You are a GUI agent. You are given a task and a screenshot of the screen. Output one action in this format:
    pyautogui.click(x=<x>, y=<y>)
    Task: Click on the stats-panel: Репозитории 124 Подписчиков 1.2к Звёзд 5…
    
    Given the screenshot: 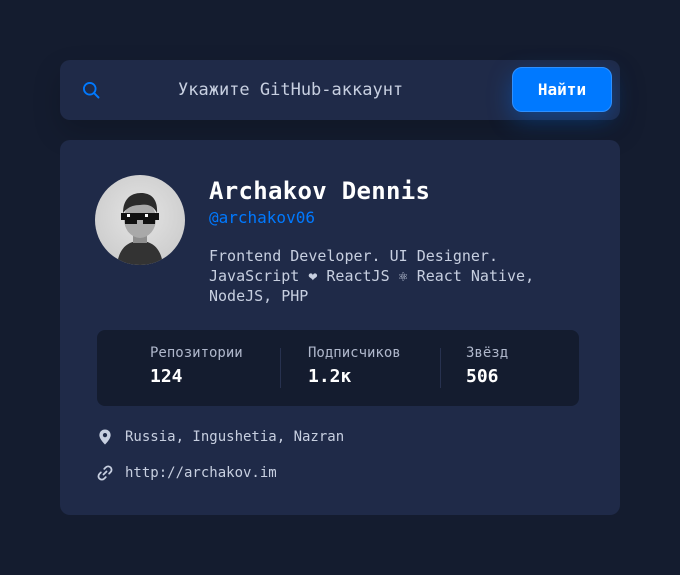 What is the action you would take?
    pyautogui.click(x=338, y=368)
    